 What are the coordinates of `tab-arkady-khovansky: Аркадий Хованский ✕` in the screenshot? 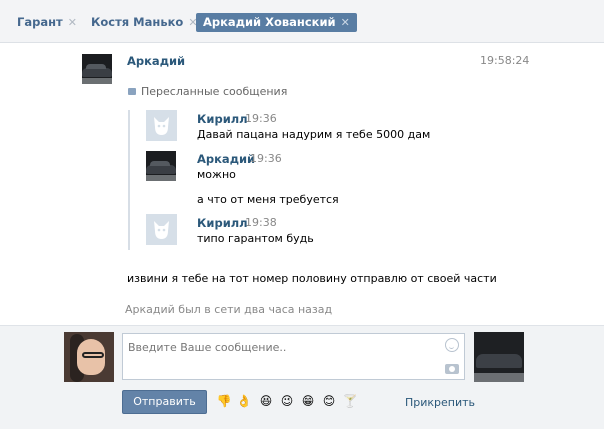 It's located at (276, 22).